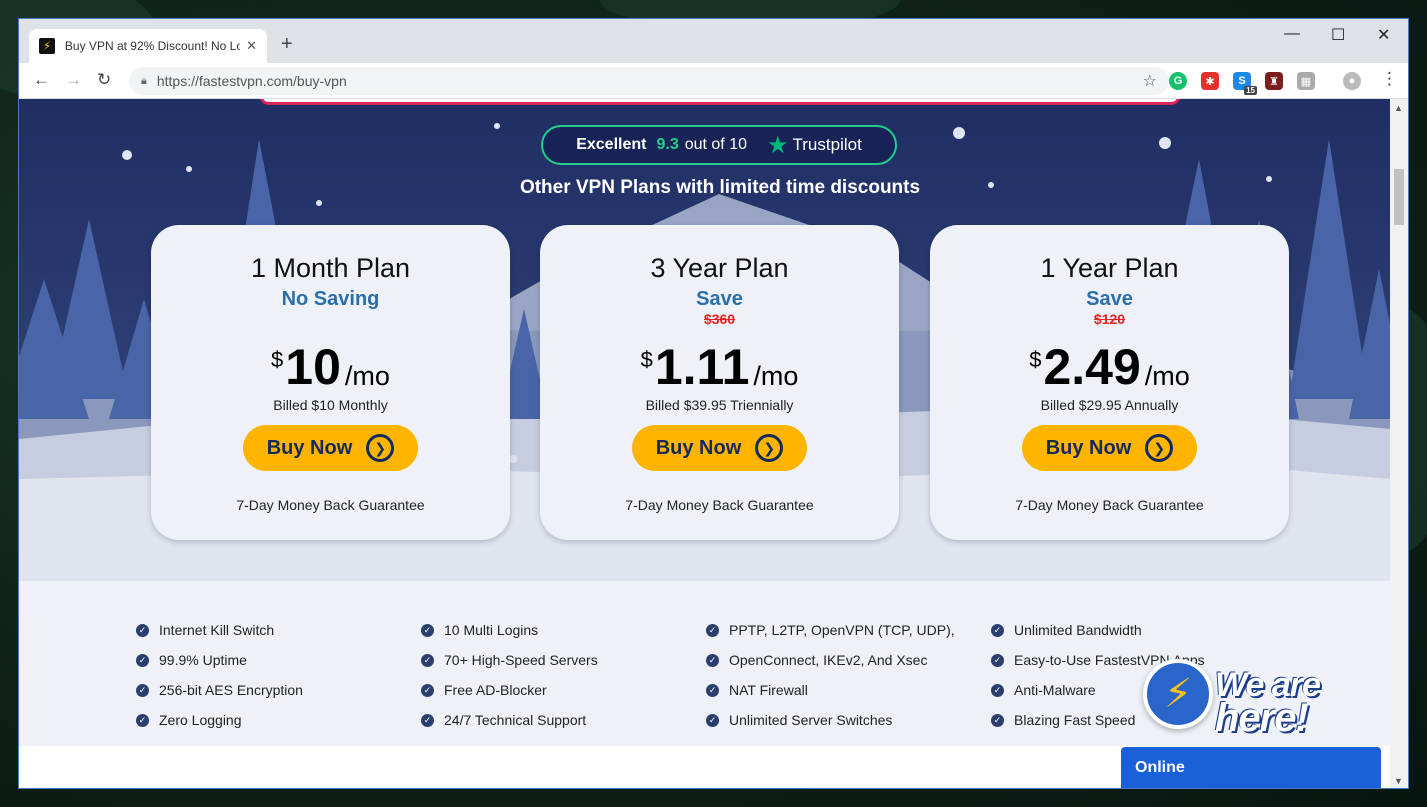 The image size is (1427, 807). Describe the element at coordinates (1292, 34) in the screenshot. I see `minimize-icon: —` at that location.